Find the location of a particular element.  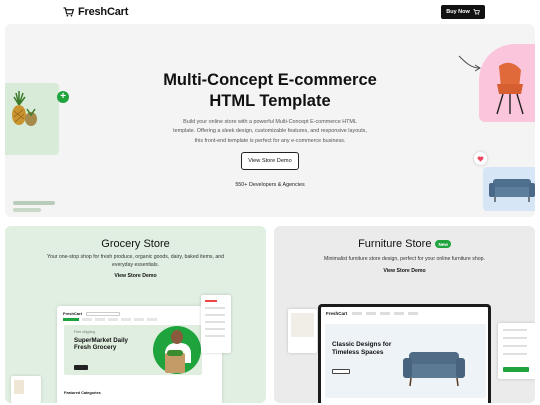

furniture-title: Furniture Store is located at coordinates (395, 244).